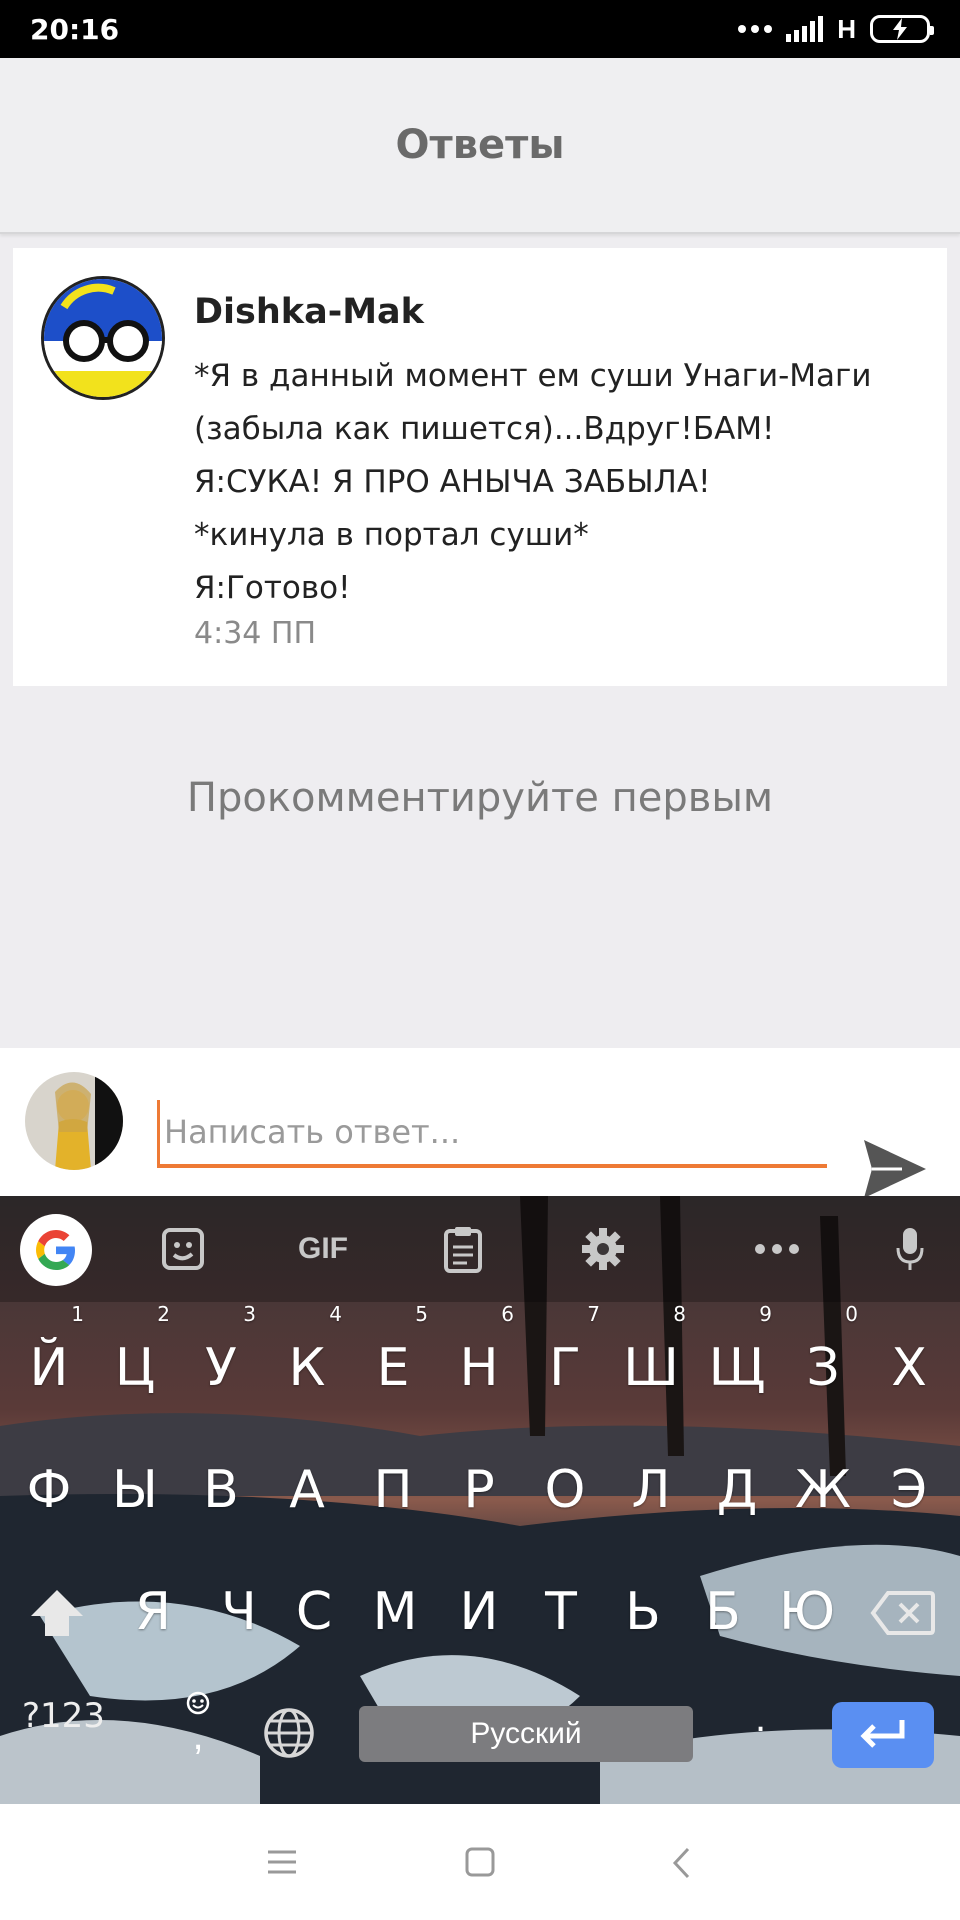  I want to click on key: Ч, so click(239, 1612).